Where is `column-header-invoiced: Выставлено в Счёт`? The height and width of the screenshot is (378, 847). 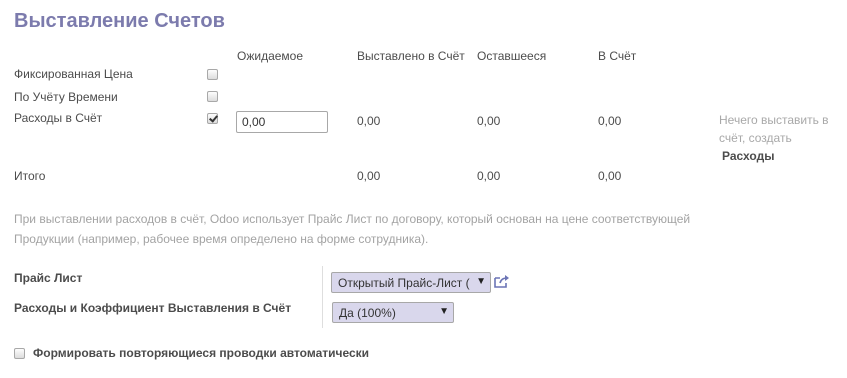 column-header-invoiced: Выставлено в Счёт is located at coordinates (411, 56).